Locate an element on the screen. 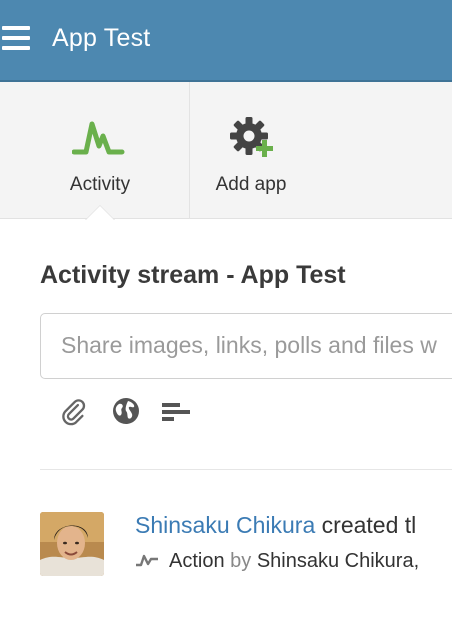 Image resolution: width=452 pixels, height=620 pixels. tab-add-app: Add app is located at coordinates (251, 150).